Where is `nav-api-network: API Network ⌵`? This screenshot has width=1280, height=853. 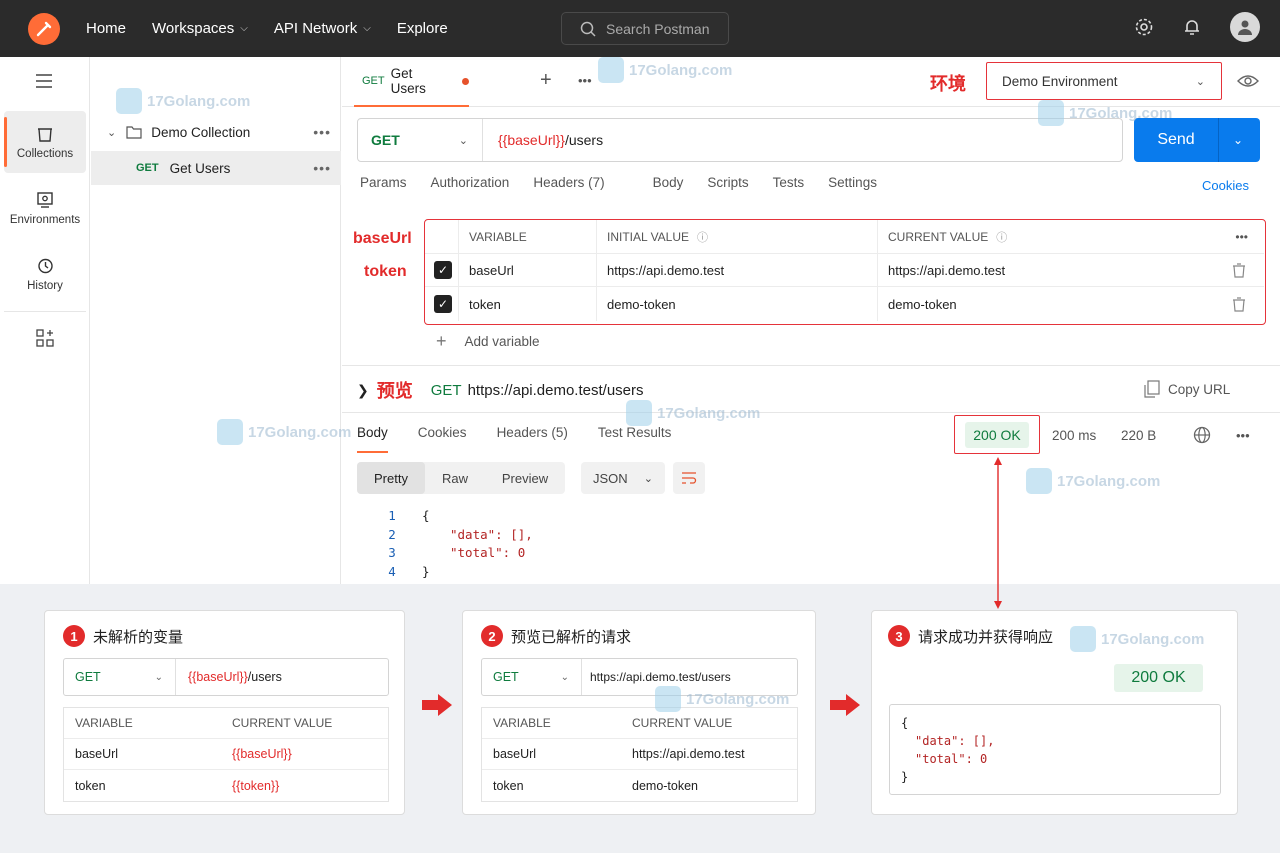 nav-api-network: API Network ⌵ is located at coordinates (322, 28).